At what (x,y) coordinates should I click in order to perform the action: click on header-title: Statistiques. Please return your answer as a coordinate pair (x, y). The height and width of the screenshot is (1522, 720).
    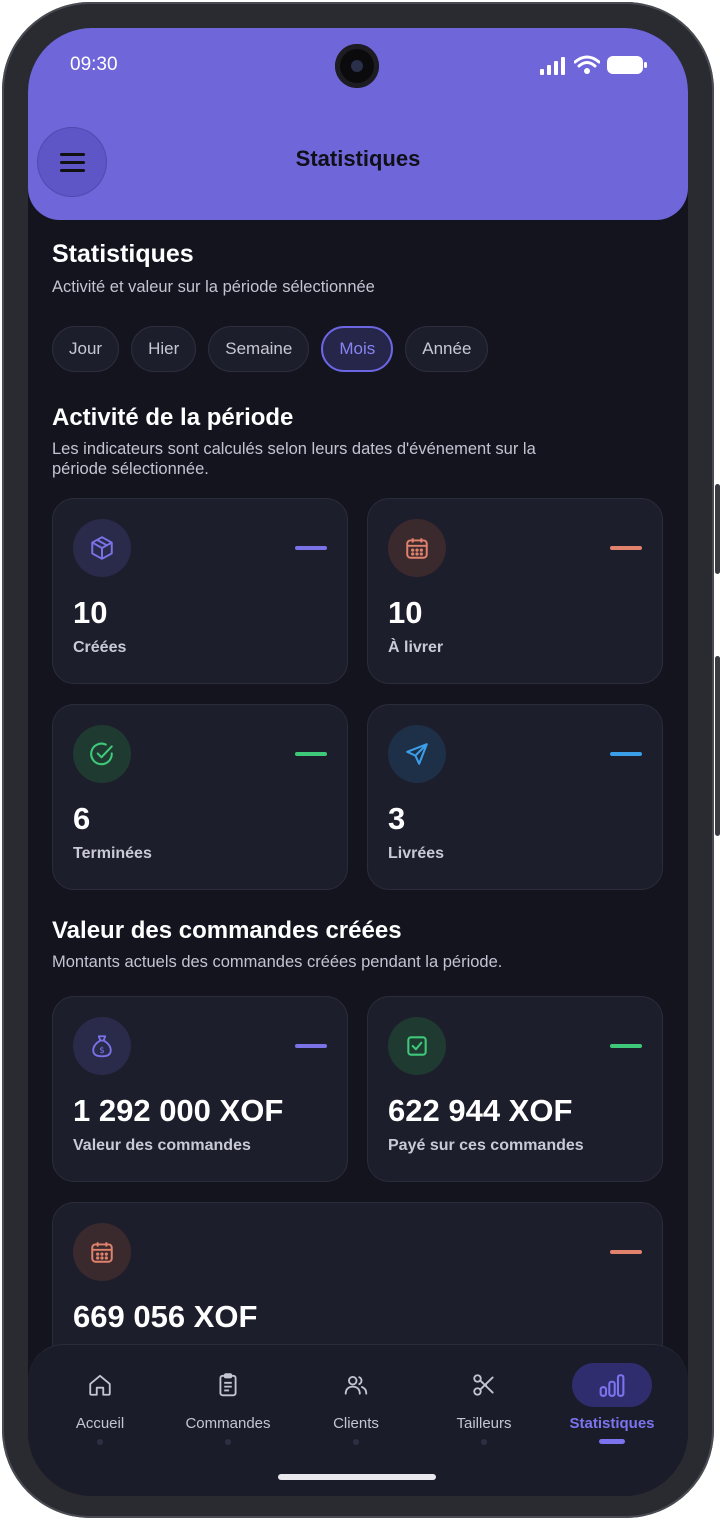
    Looking at the image, I should click on (358, 158).